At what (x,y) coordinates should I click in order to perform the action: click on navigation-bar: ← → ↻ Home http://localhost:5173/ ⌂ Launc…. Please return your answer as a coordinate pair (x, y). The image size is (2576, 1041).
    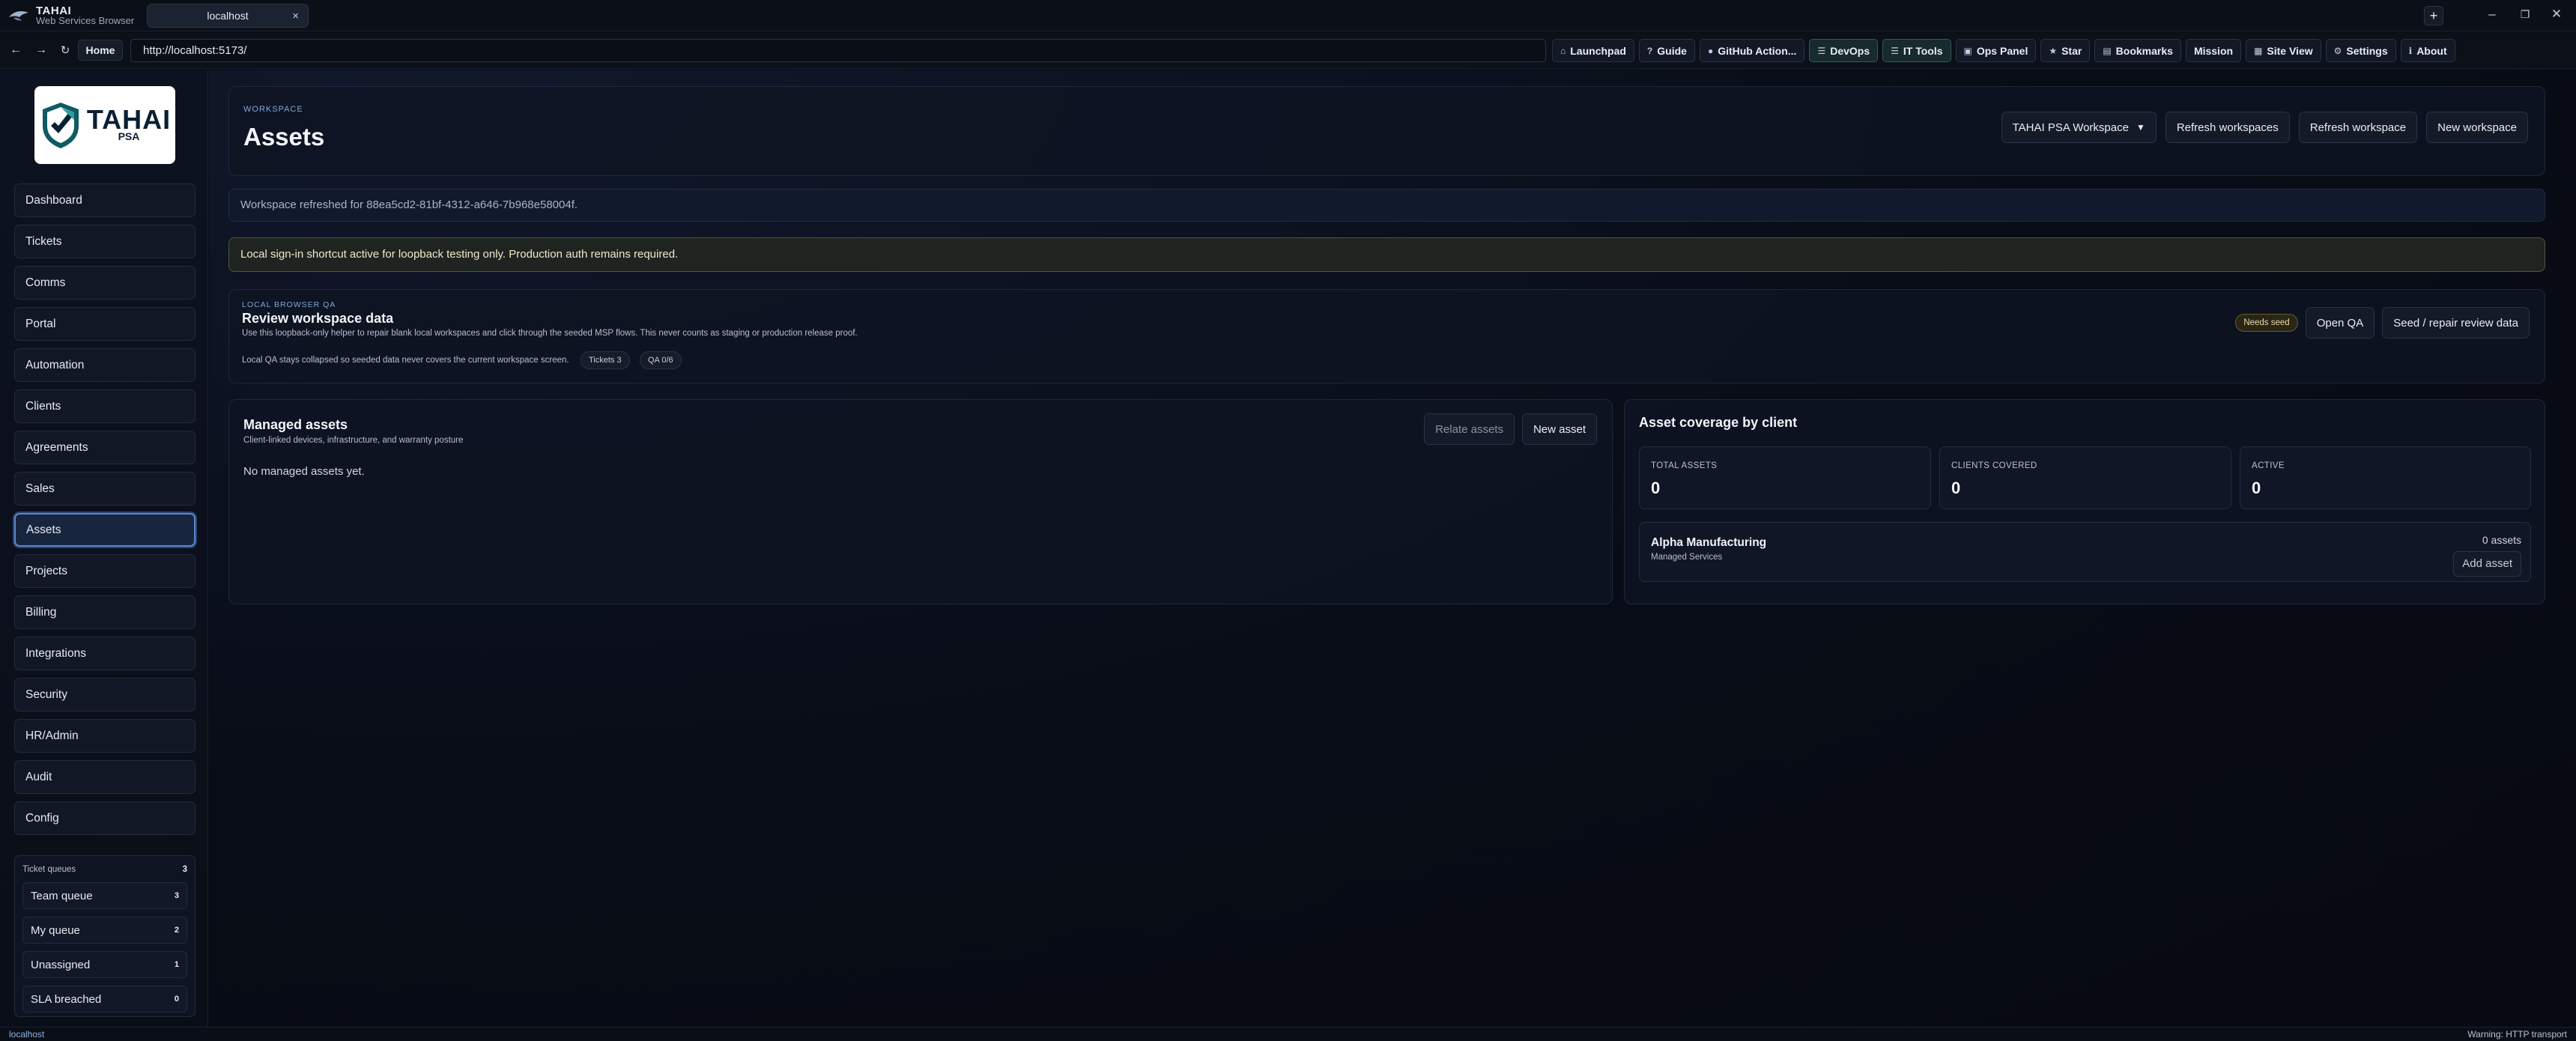
    Looking at the image, I should click on (1288, 50).